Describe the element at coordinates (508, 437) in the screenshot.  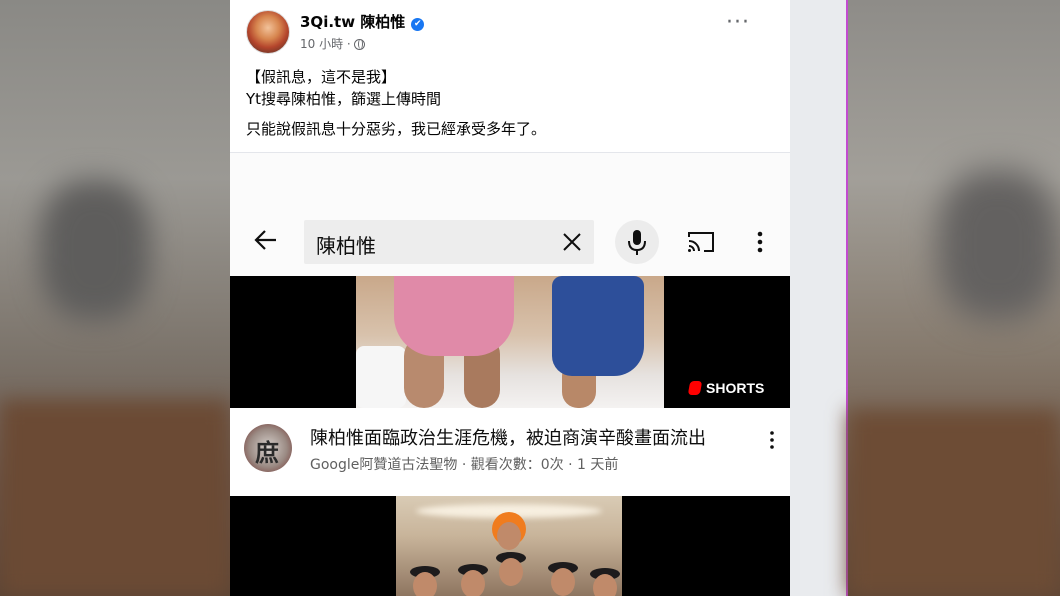
I see `video-title: 陳柏惟面臨政治生涯危機，被迫商演辛酸畫面流出` at that location.